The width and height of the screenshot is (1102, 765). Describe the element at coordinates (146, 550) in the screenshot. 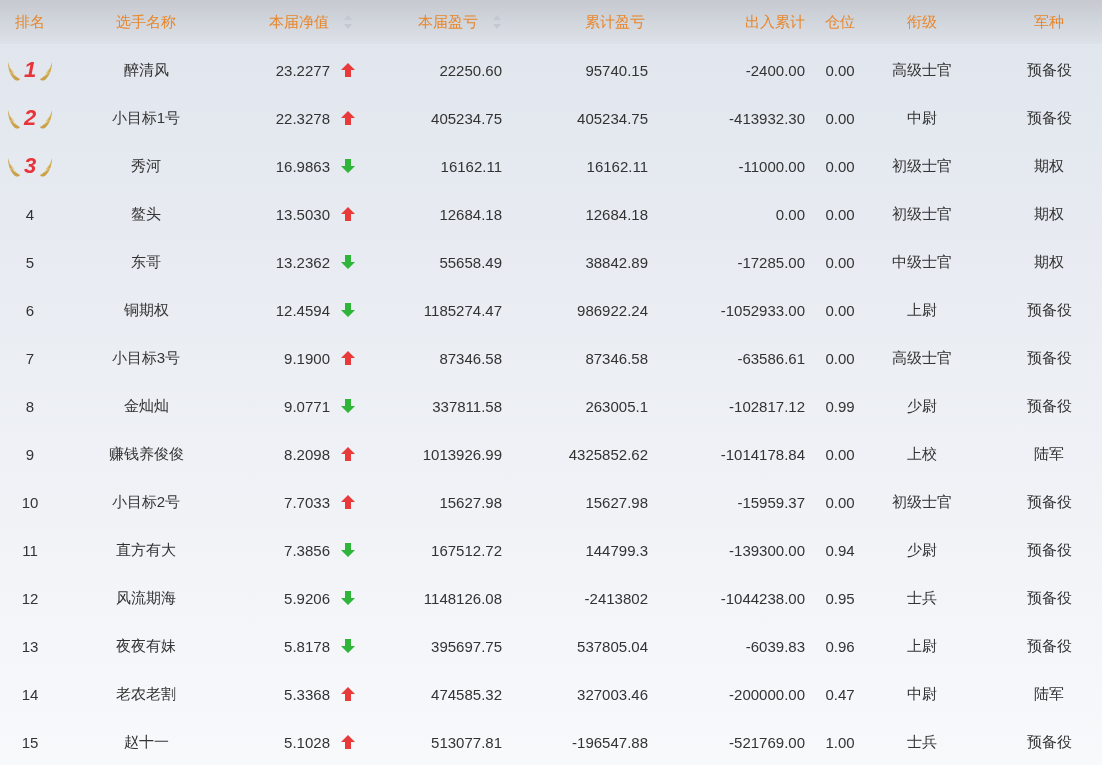

I see `player-name: 直方有大` at that location.